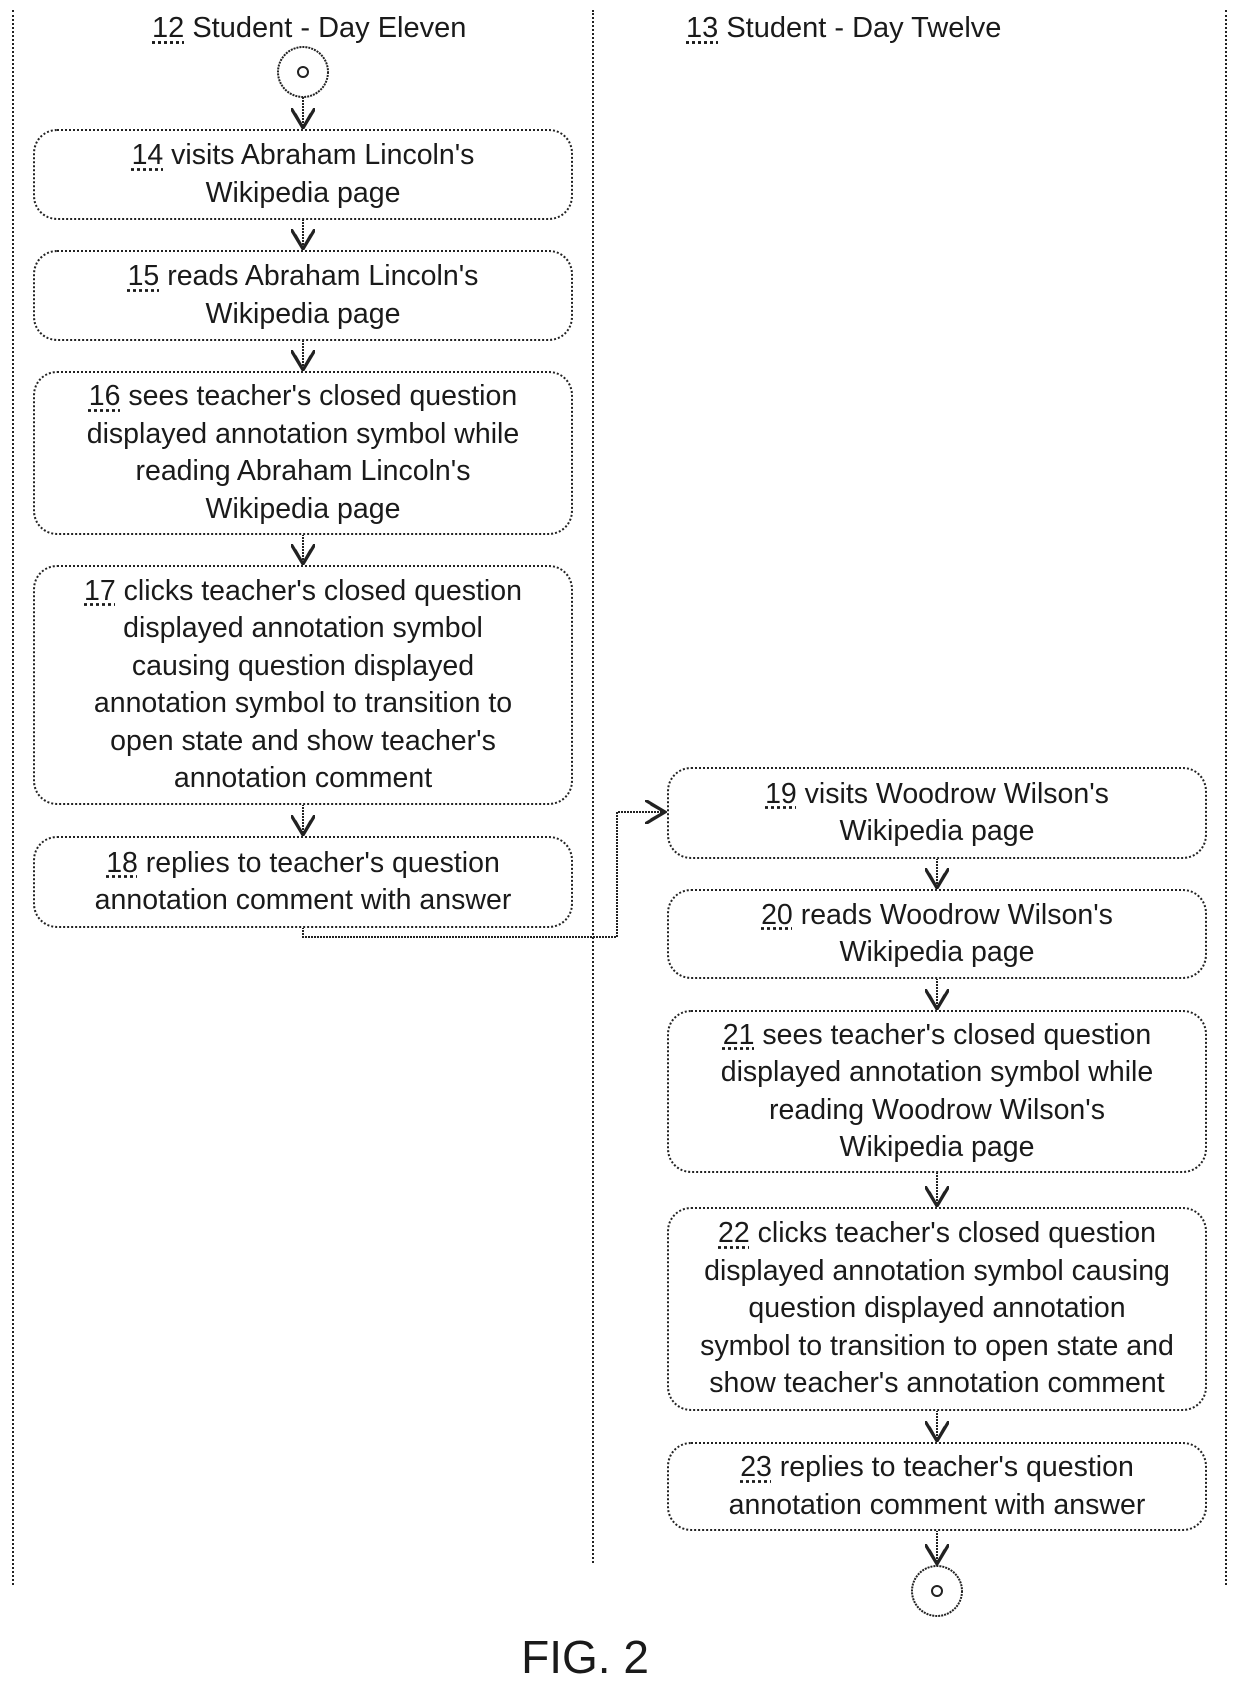 This screenshot has width=1240, height=1687. What do you see at coordinates (756, 1467) in the screenshot?
I see `step-ref: 23` at bounding box center [756, 1467].